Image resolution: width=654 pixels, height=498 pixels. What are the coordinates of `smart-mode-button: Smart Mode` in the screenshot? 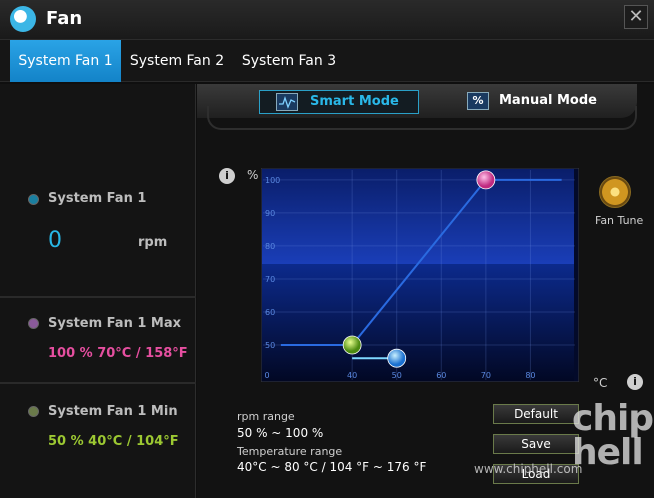 It's located at (339, 102).